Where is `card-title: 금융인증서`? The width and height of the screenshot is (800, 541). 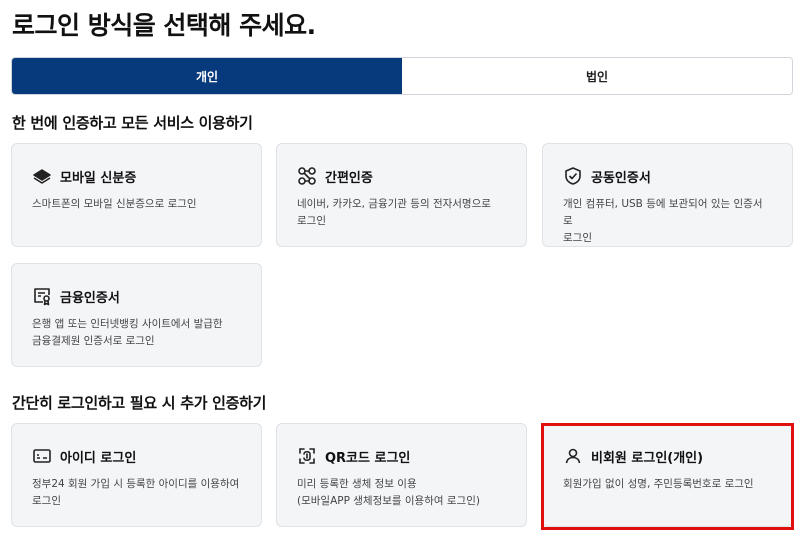
card-title: 금융인증서 is located at coordinates (90, 298).